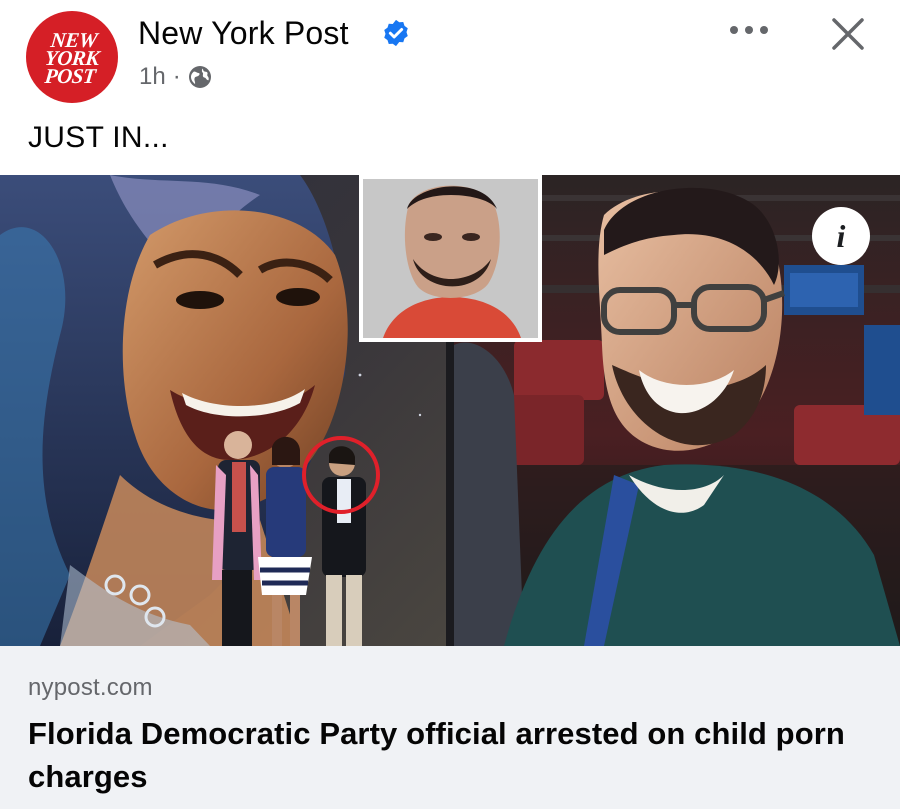 Image resolution: width=900 pixels, height=809 pixels. Describe the element at coordinates (199, 77) in the screenshot. I see `globe-icon` at that location.